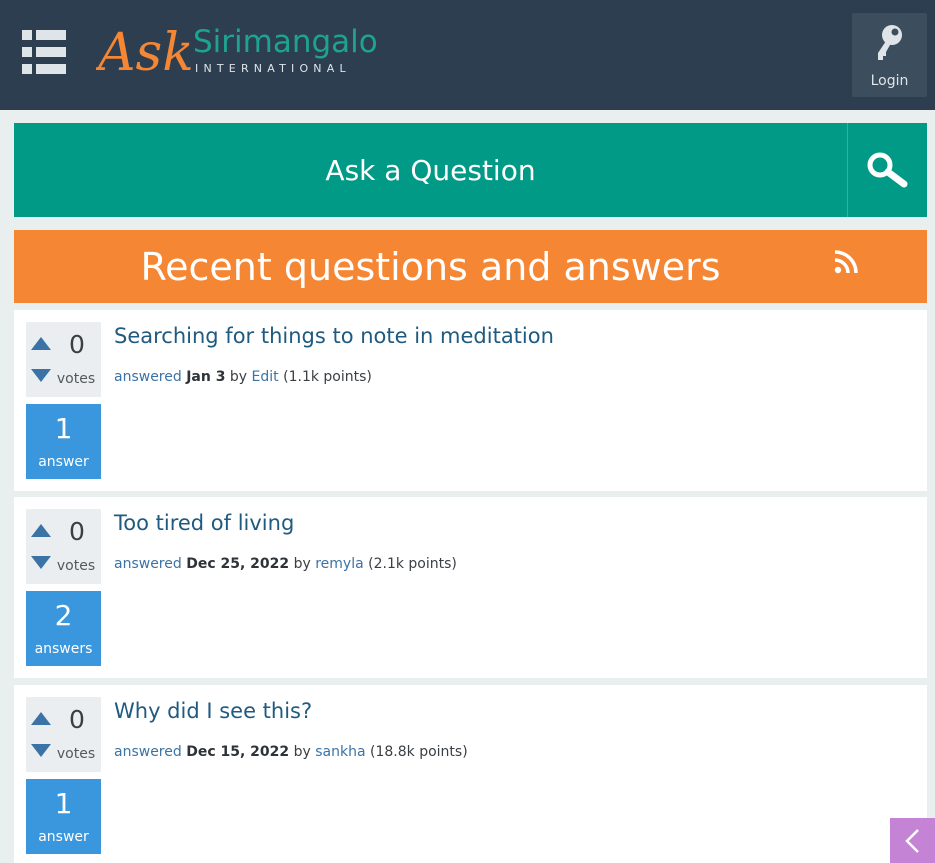  Describe the element at coordinates (846, 262) in the screenshot. I see `rss-icon` at that location.